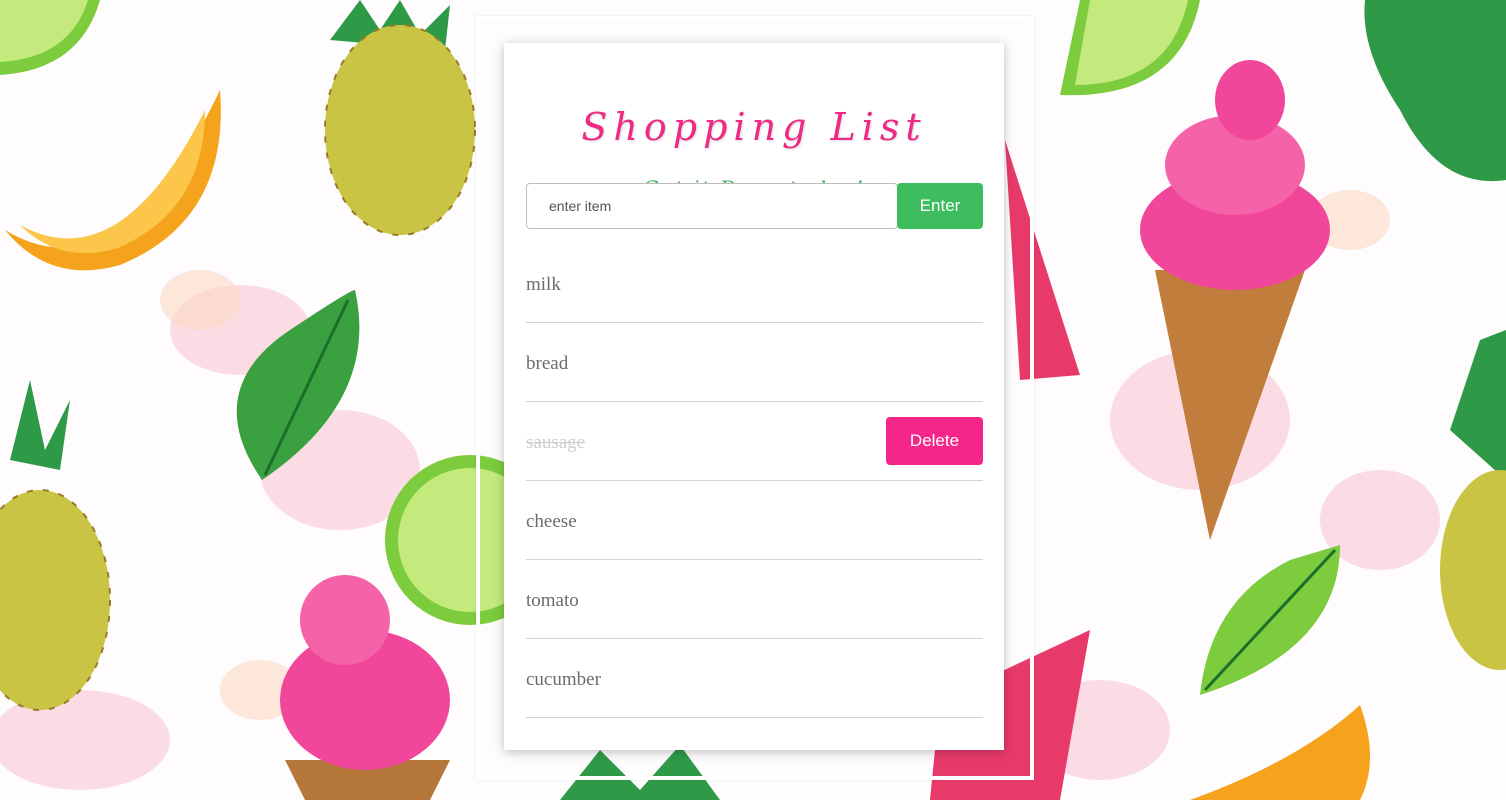 The width and height of the screenshot is (1506, 800). What do you see at coordinates (563, 679) in the screenshot?
I see `list-item-label: cucumber` at bounding box center [563, 679].